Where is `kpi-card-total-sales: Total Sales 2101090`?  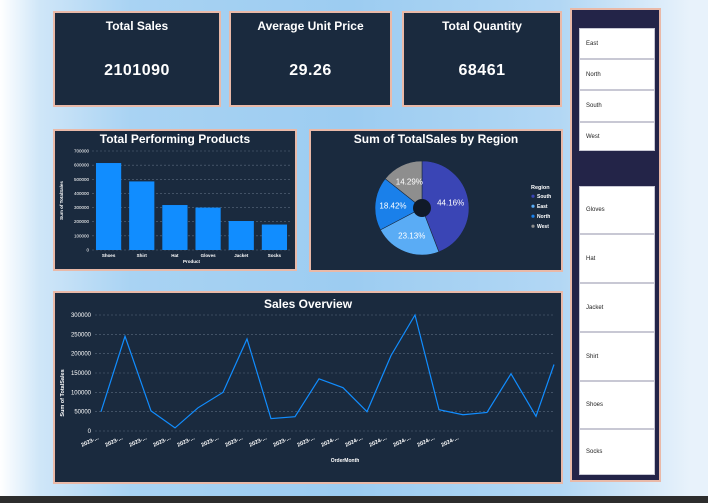
kpi-card-total-sales: Total Sales 2101090 is located at coordinates (137, 59).